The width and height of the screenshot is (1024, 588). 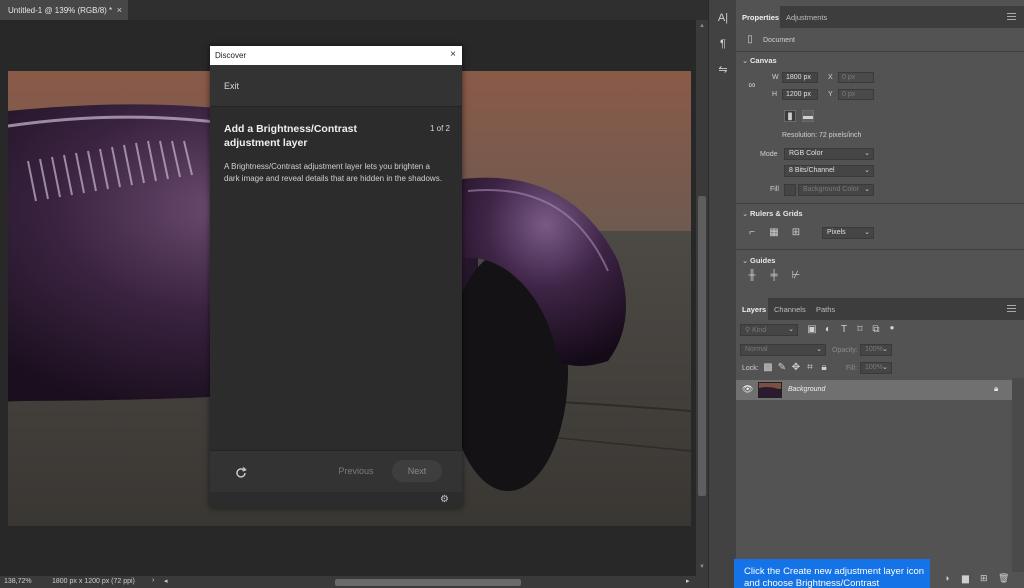 I want to click on opacity-value: 100%, so click(x=874, y=349).